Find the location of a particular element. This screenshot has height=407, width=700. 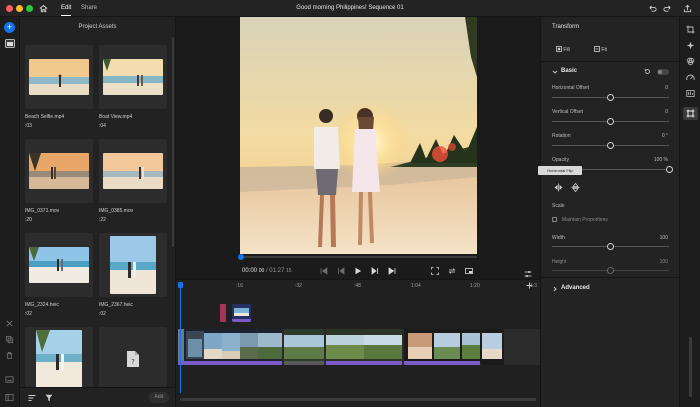

close-window-button is located at coordinates (9, 8).